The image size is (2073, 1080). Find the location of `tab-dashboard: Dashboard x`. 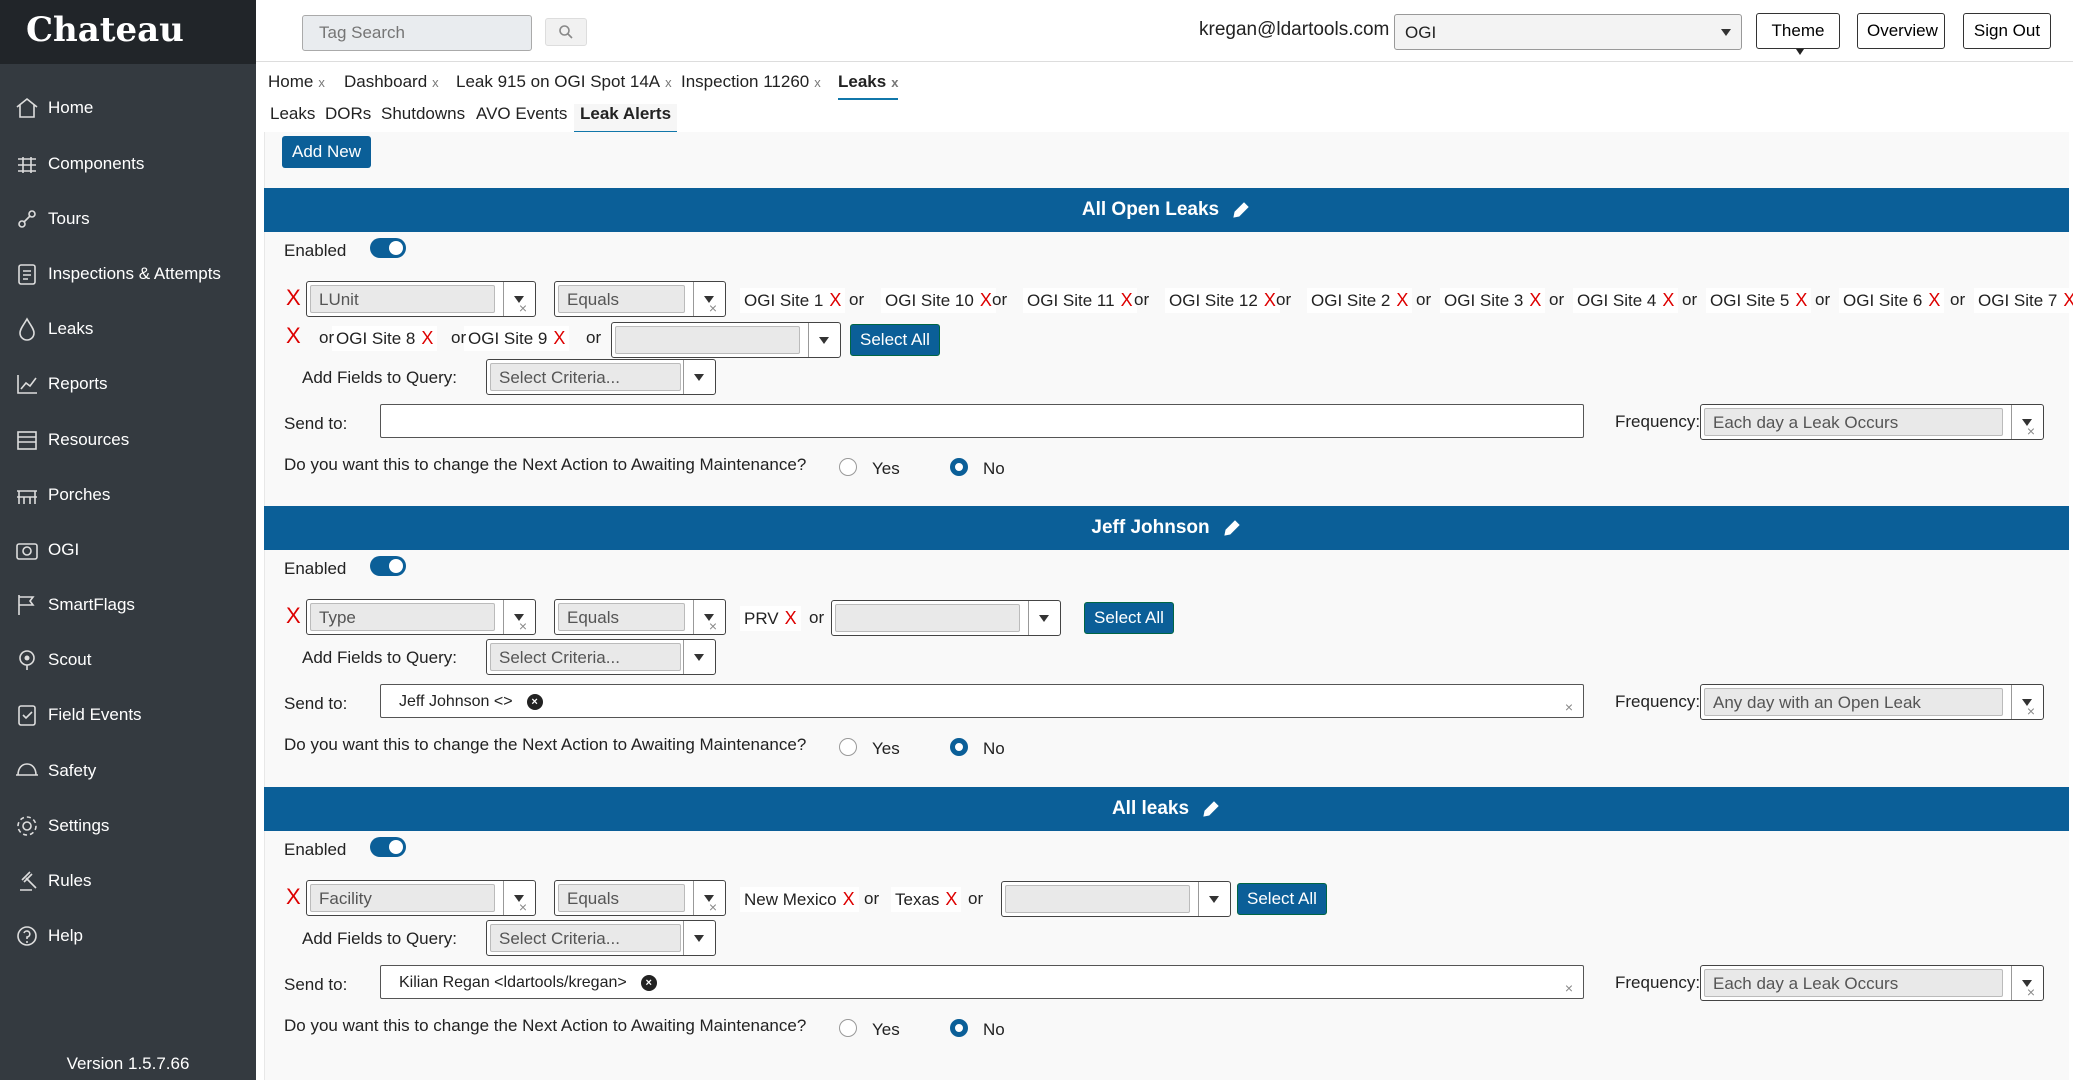

tab-dashboard: Dashboard x is located at coordinates (391, 82).